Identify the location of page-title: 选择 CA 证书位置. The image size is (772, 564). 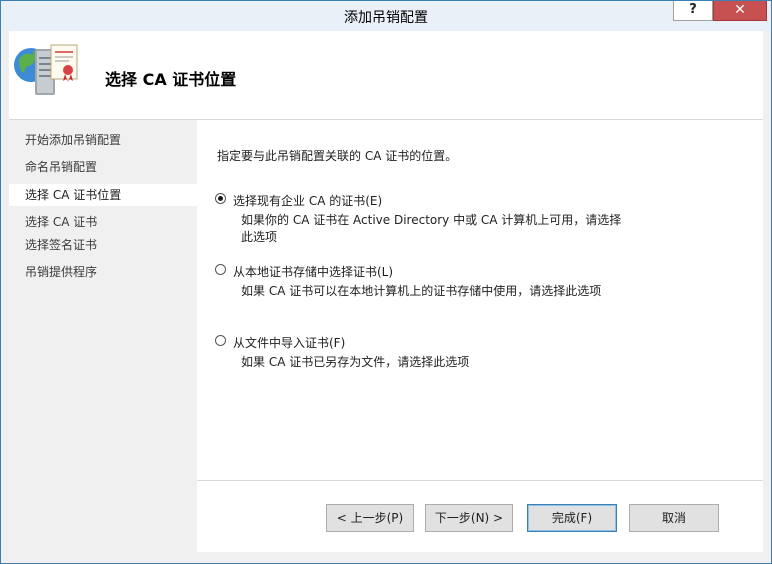
(171, 79).